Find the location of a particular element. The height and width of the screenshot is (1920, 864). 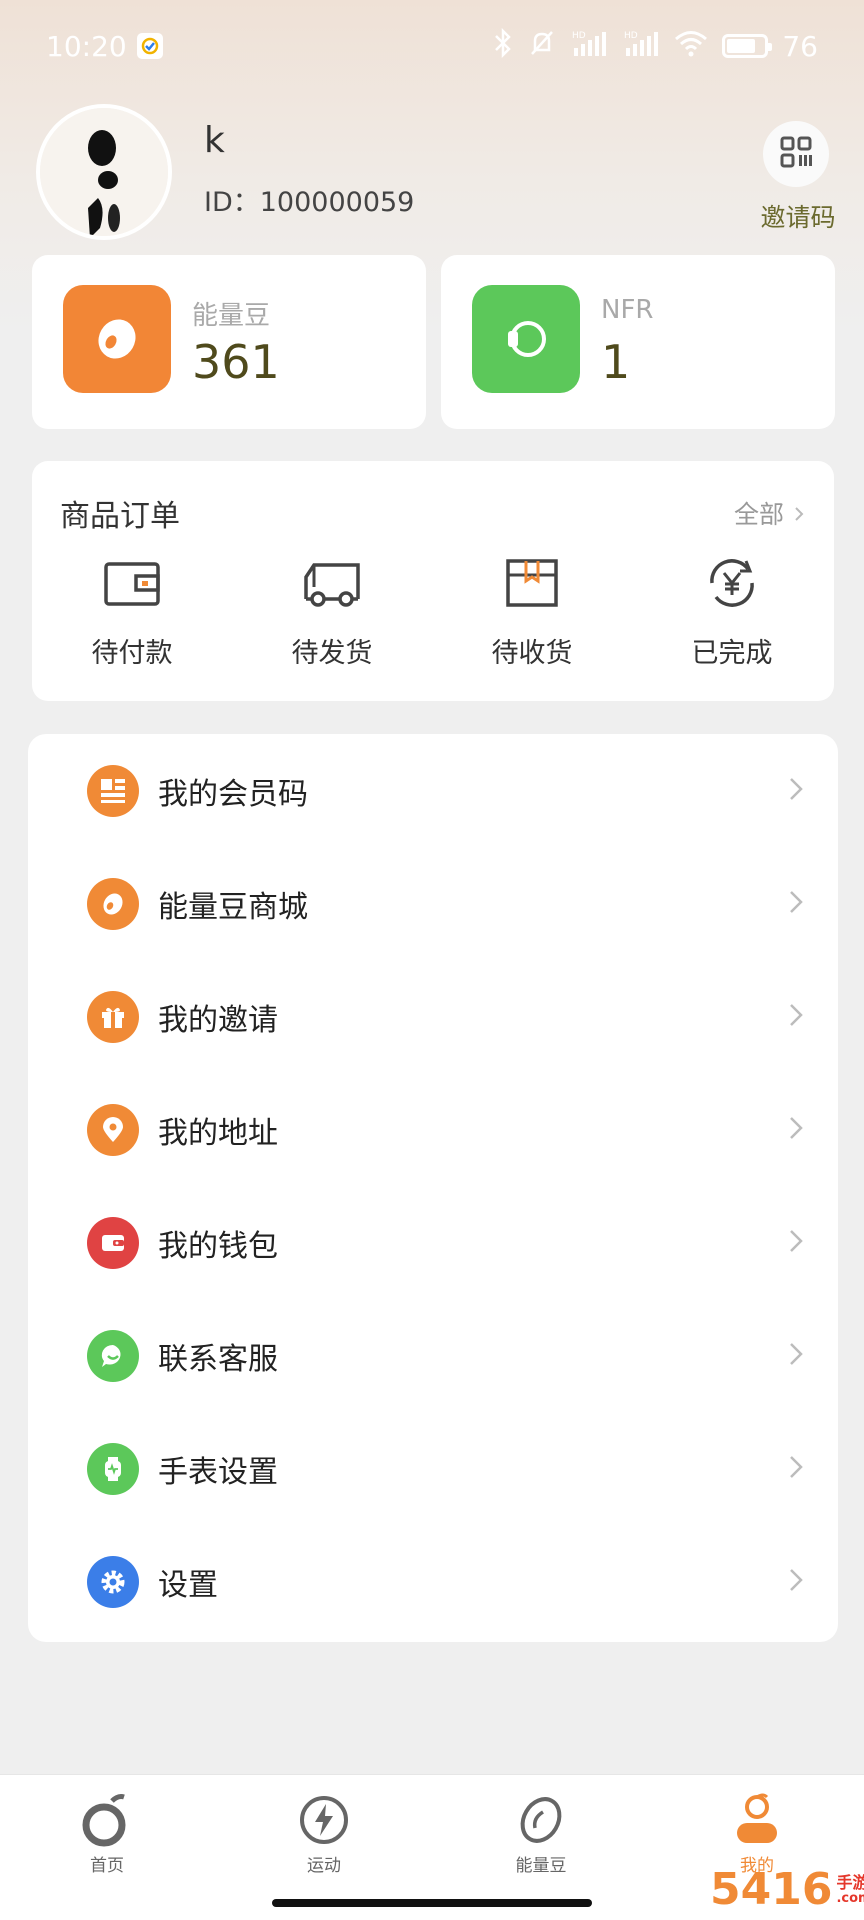

order-completed: 已完成 is located at coordinates (732, 610).